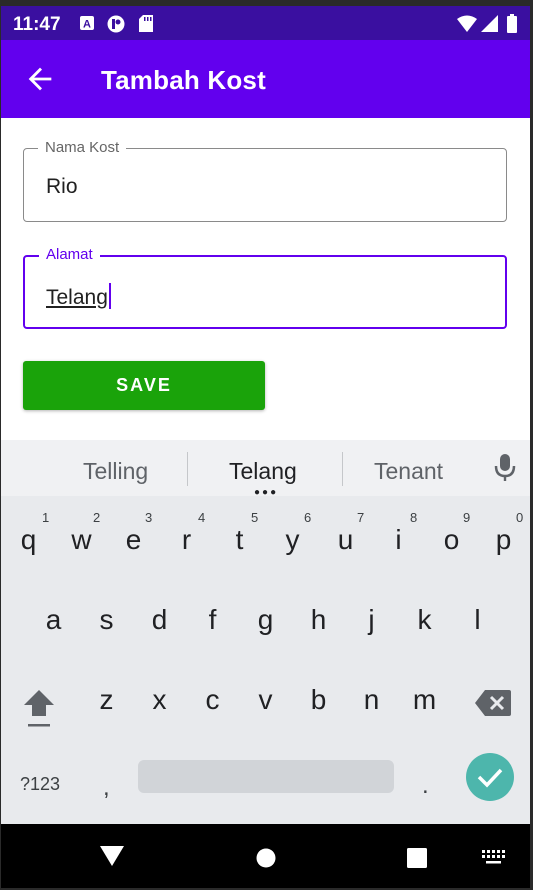  Describe the element at coordinates (81, 541) in the screenshot. I see `key-w: 2w` at that location.